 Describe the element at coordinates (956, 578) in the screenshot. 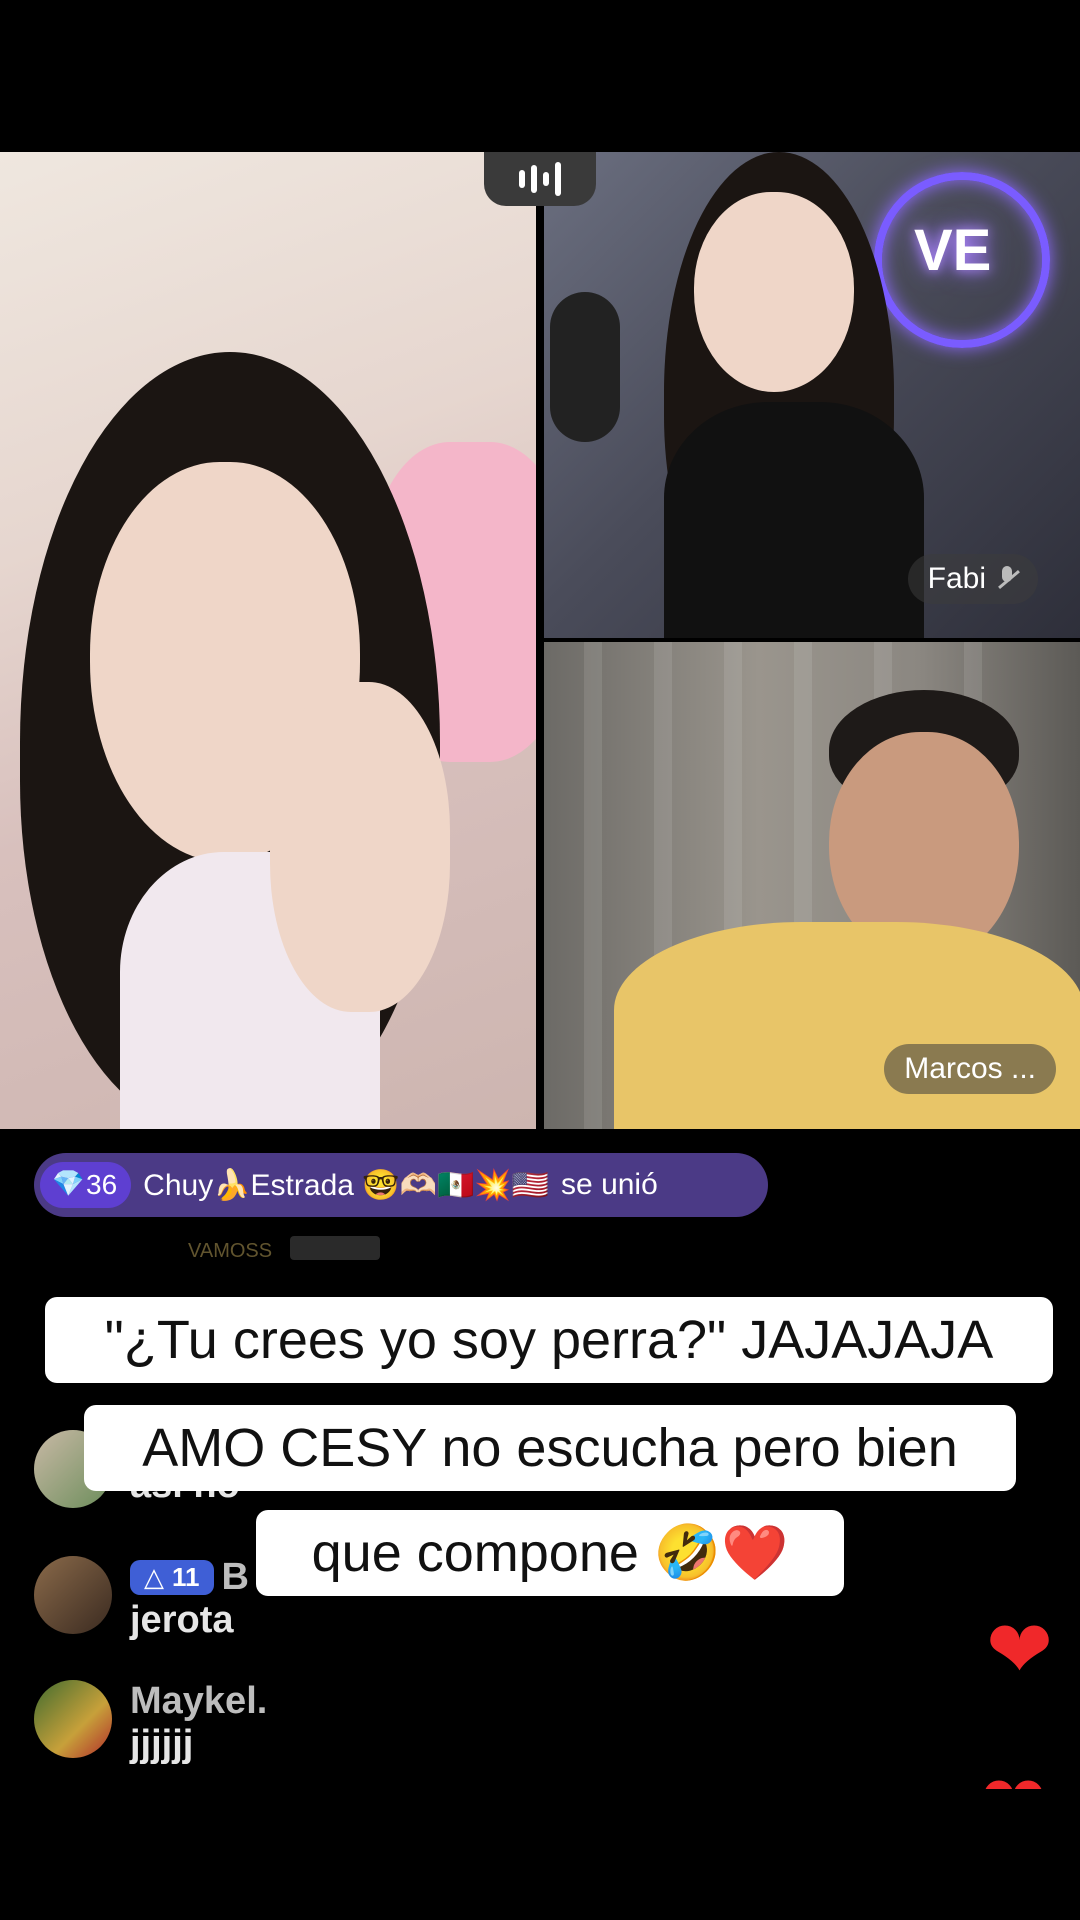

I see `participant-name: Fabi` at that location.